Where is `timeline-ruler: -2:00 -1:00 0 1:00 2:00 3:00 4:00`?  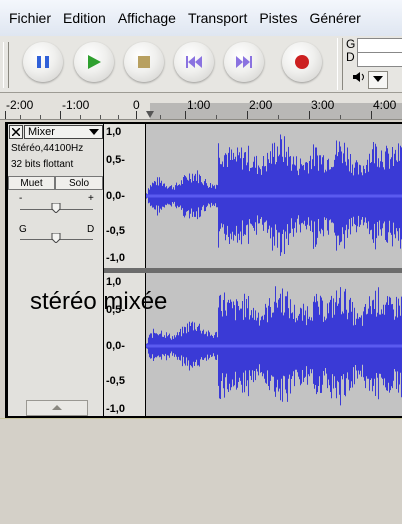
timeline-ruler: -2:00 -1:00 0 1:00 2:00 3:00 4:00 is located at coordinates (201, 106).